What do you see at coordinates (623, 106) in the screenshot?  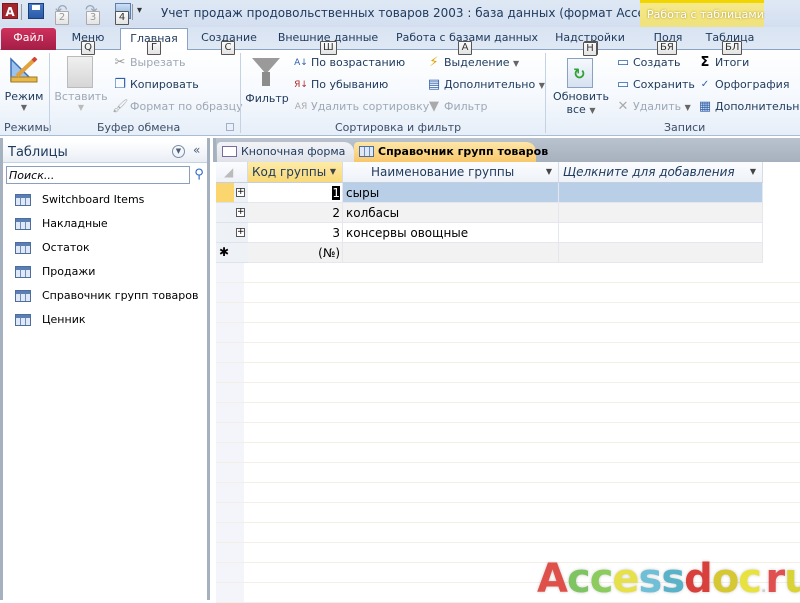 I see `delete-icon: ✕` at bounding box center [623, 106].